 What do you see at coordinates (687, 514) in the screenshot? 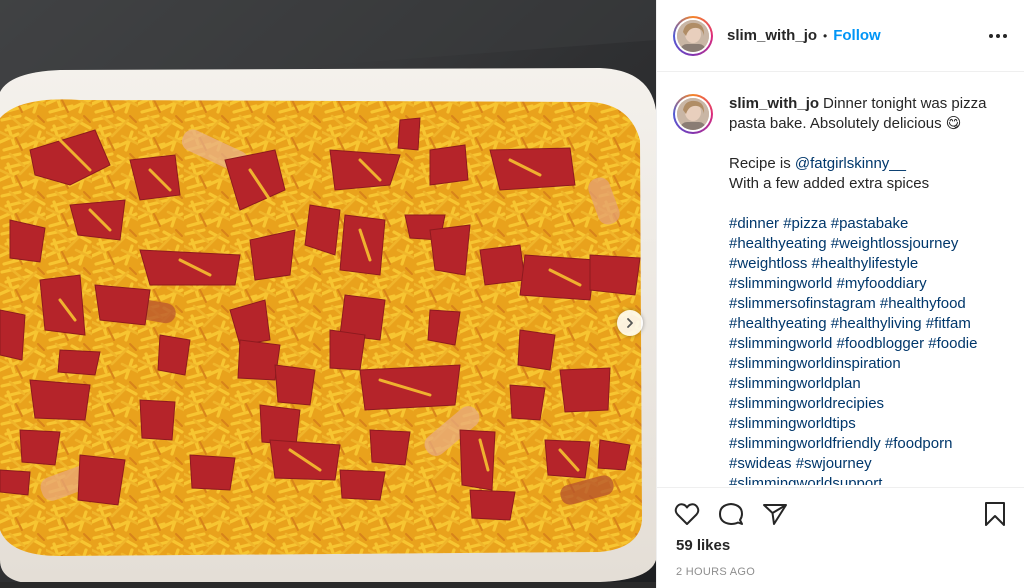
I see `heart-icon` at bounding box center [687, 514].